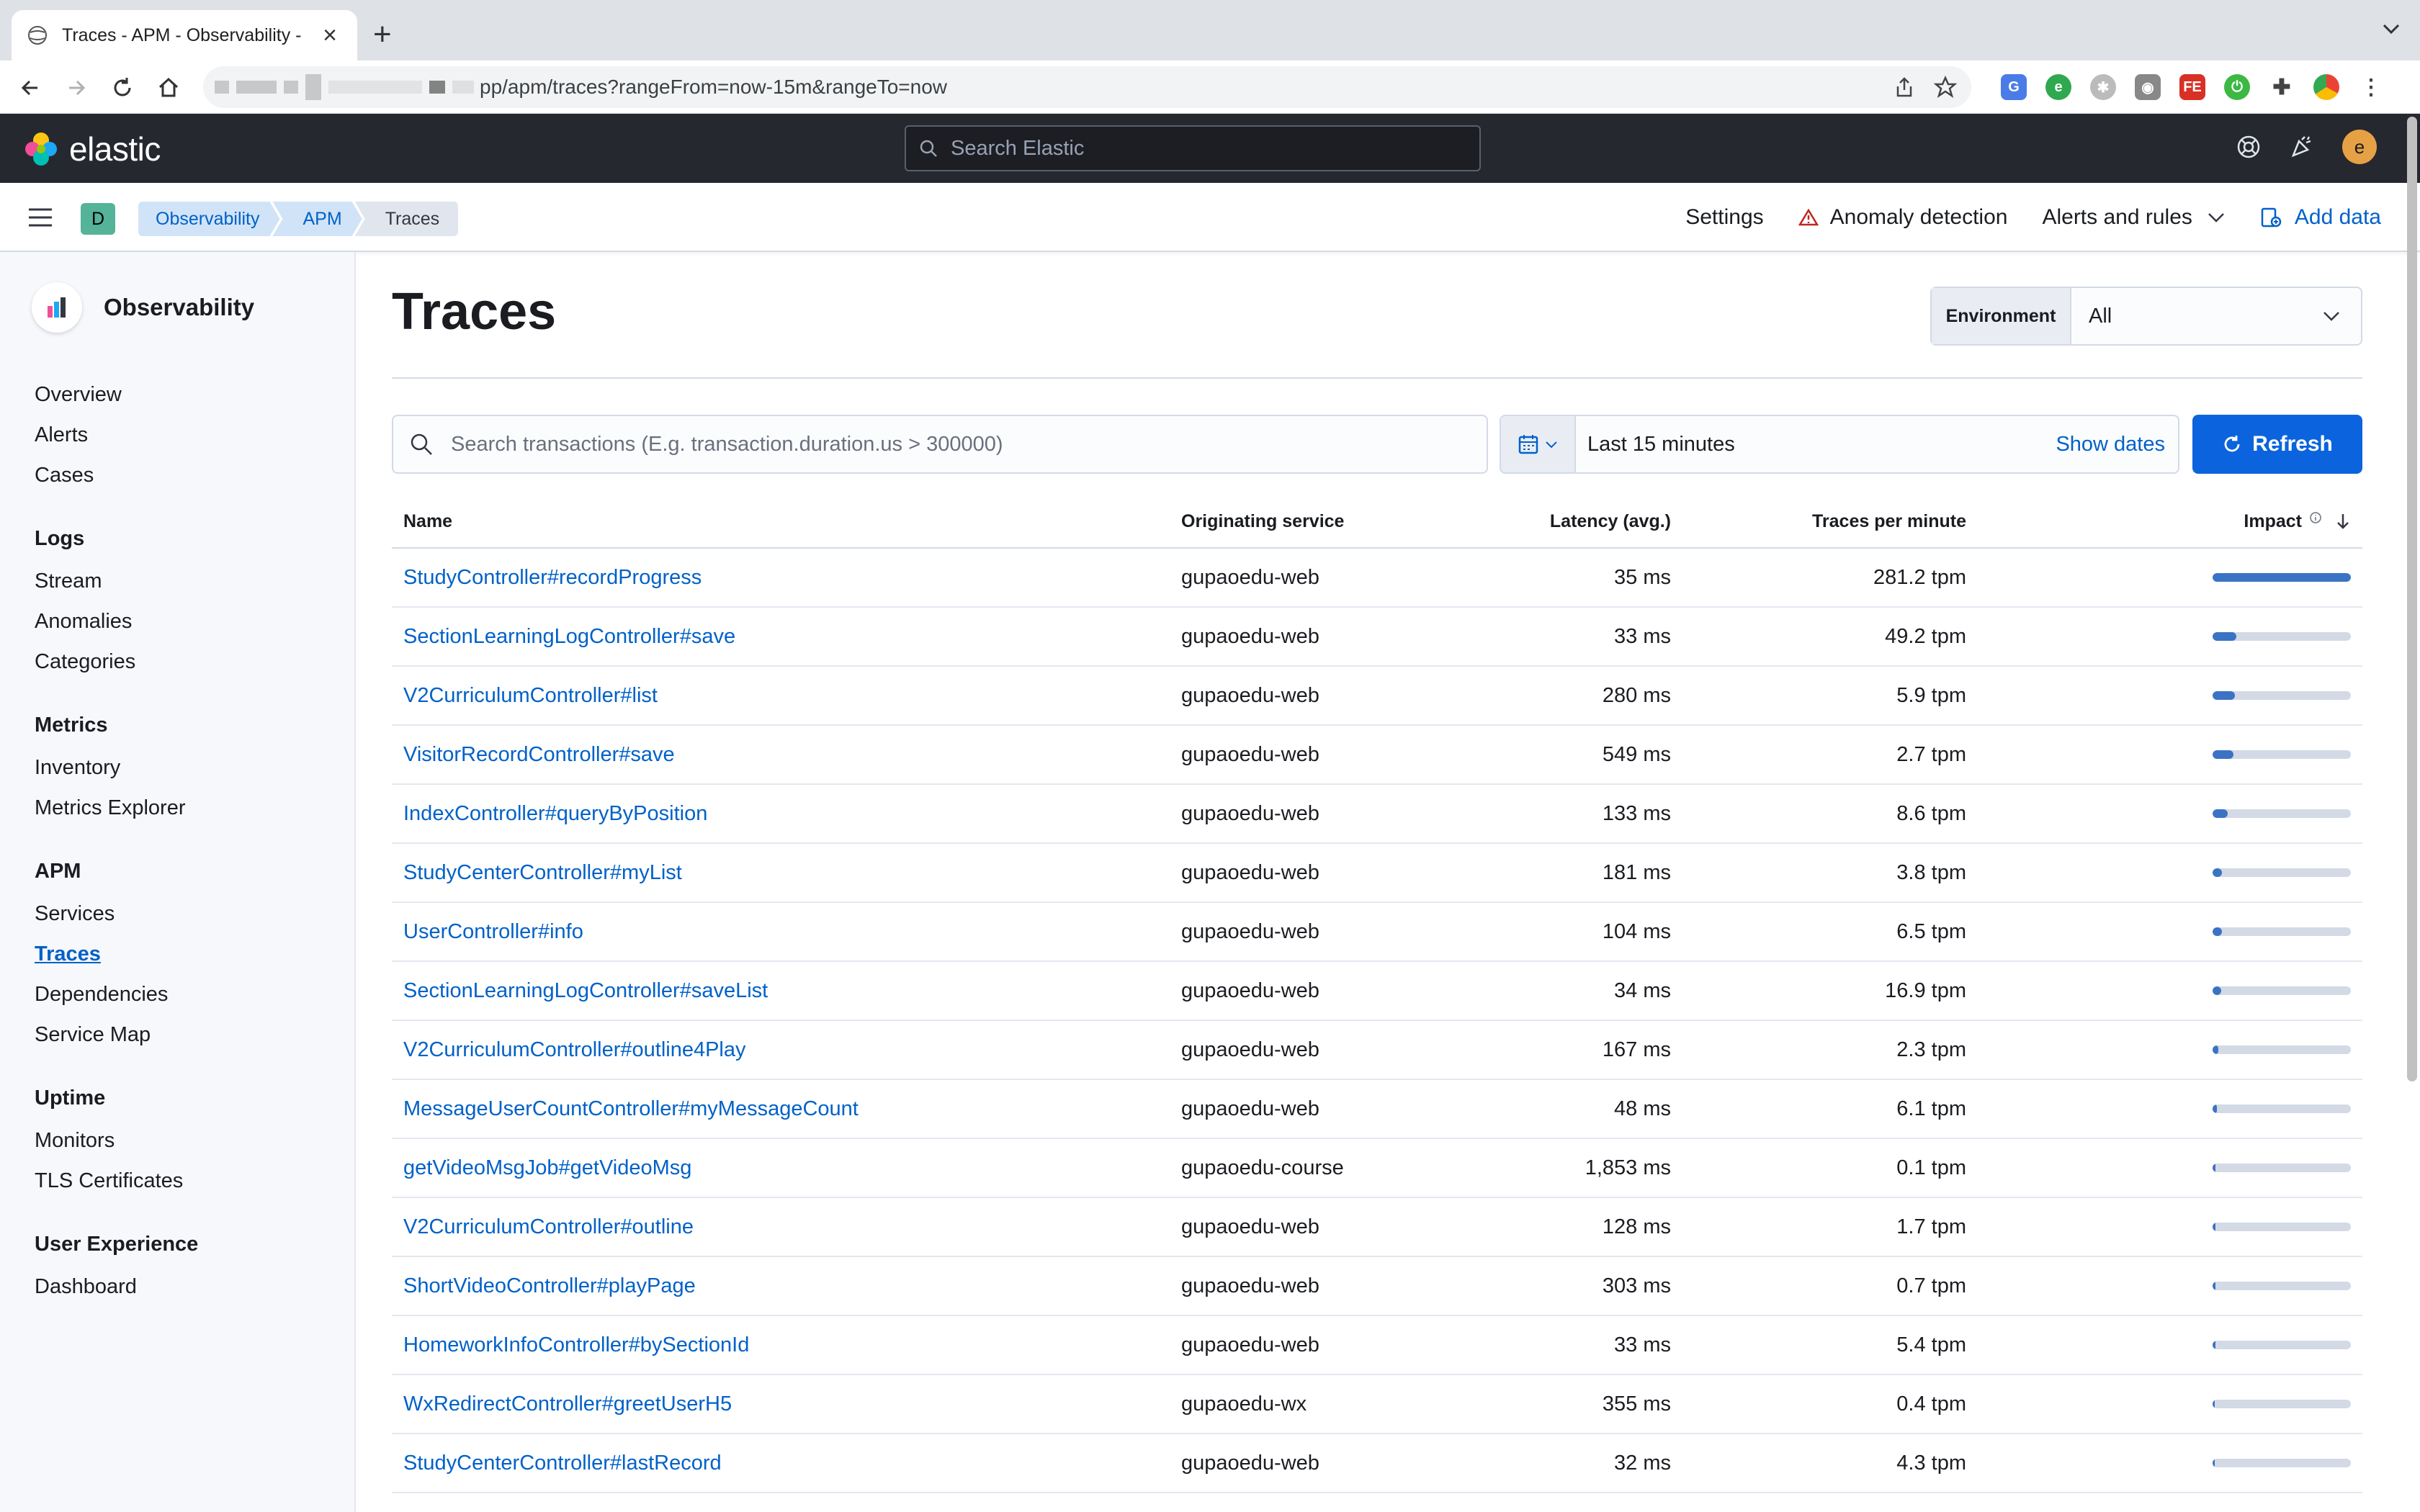 The image size is (2420, 1512). I want to click on camera-extension-icon: ◉, so click(2148, 87).